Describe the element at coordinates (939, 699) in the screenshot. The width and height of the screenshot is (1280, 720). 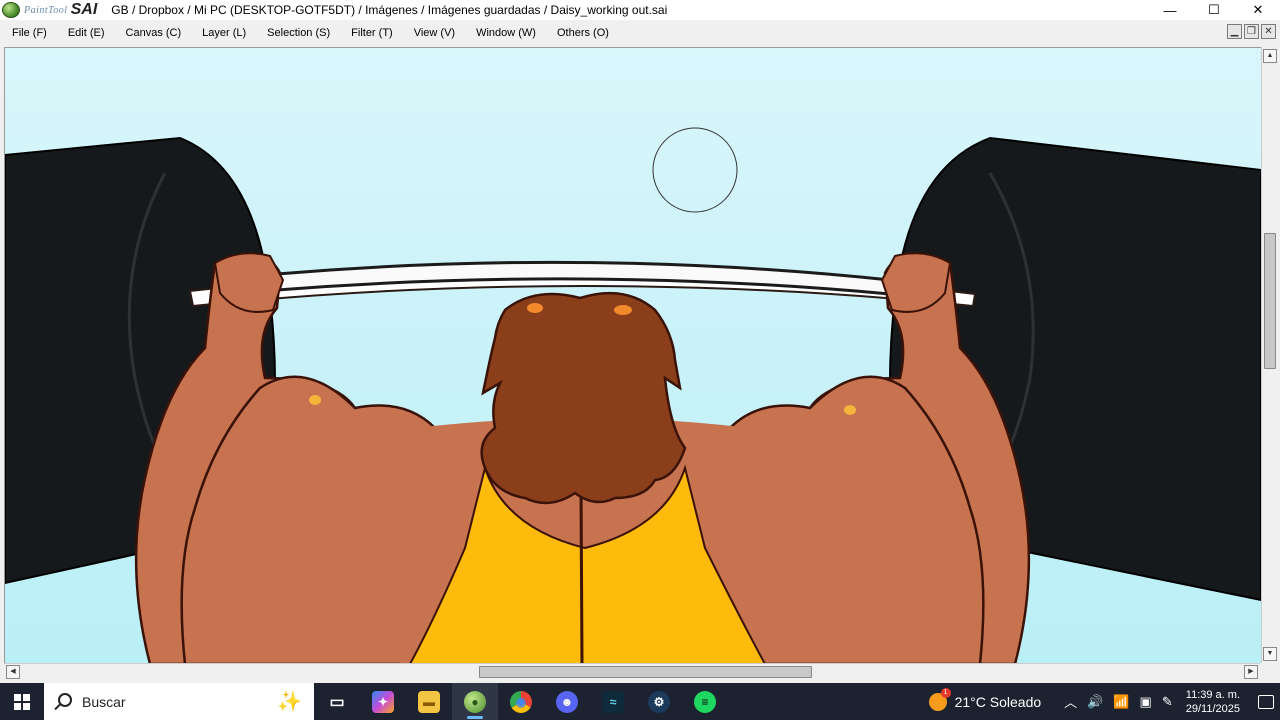
I see `sun-icon: 1` at that location.